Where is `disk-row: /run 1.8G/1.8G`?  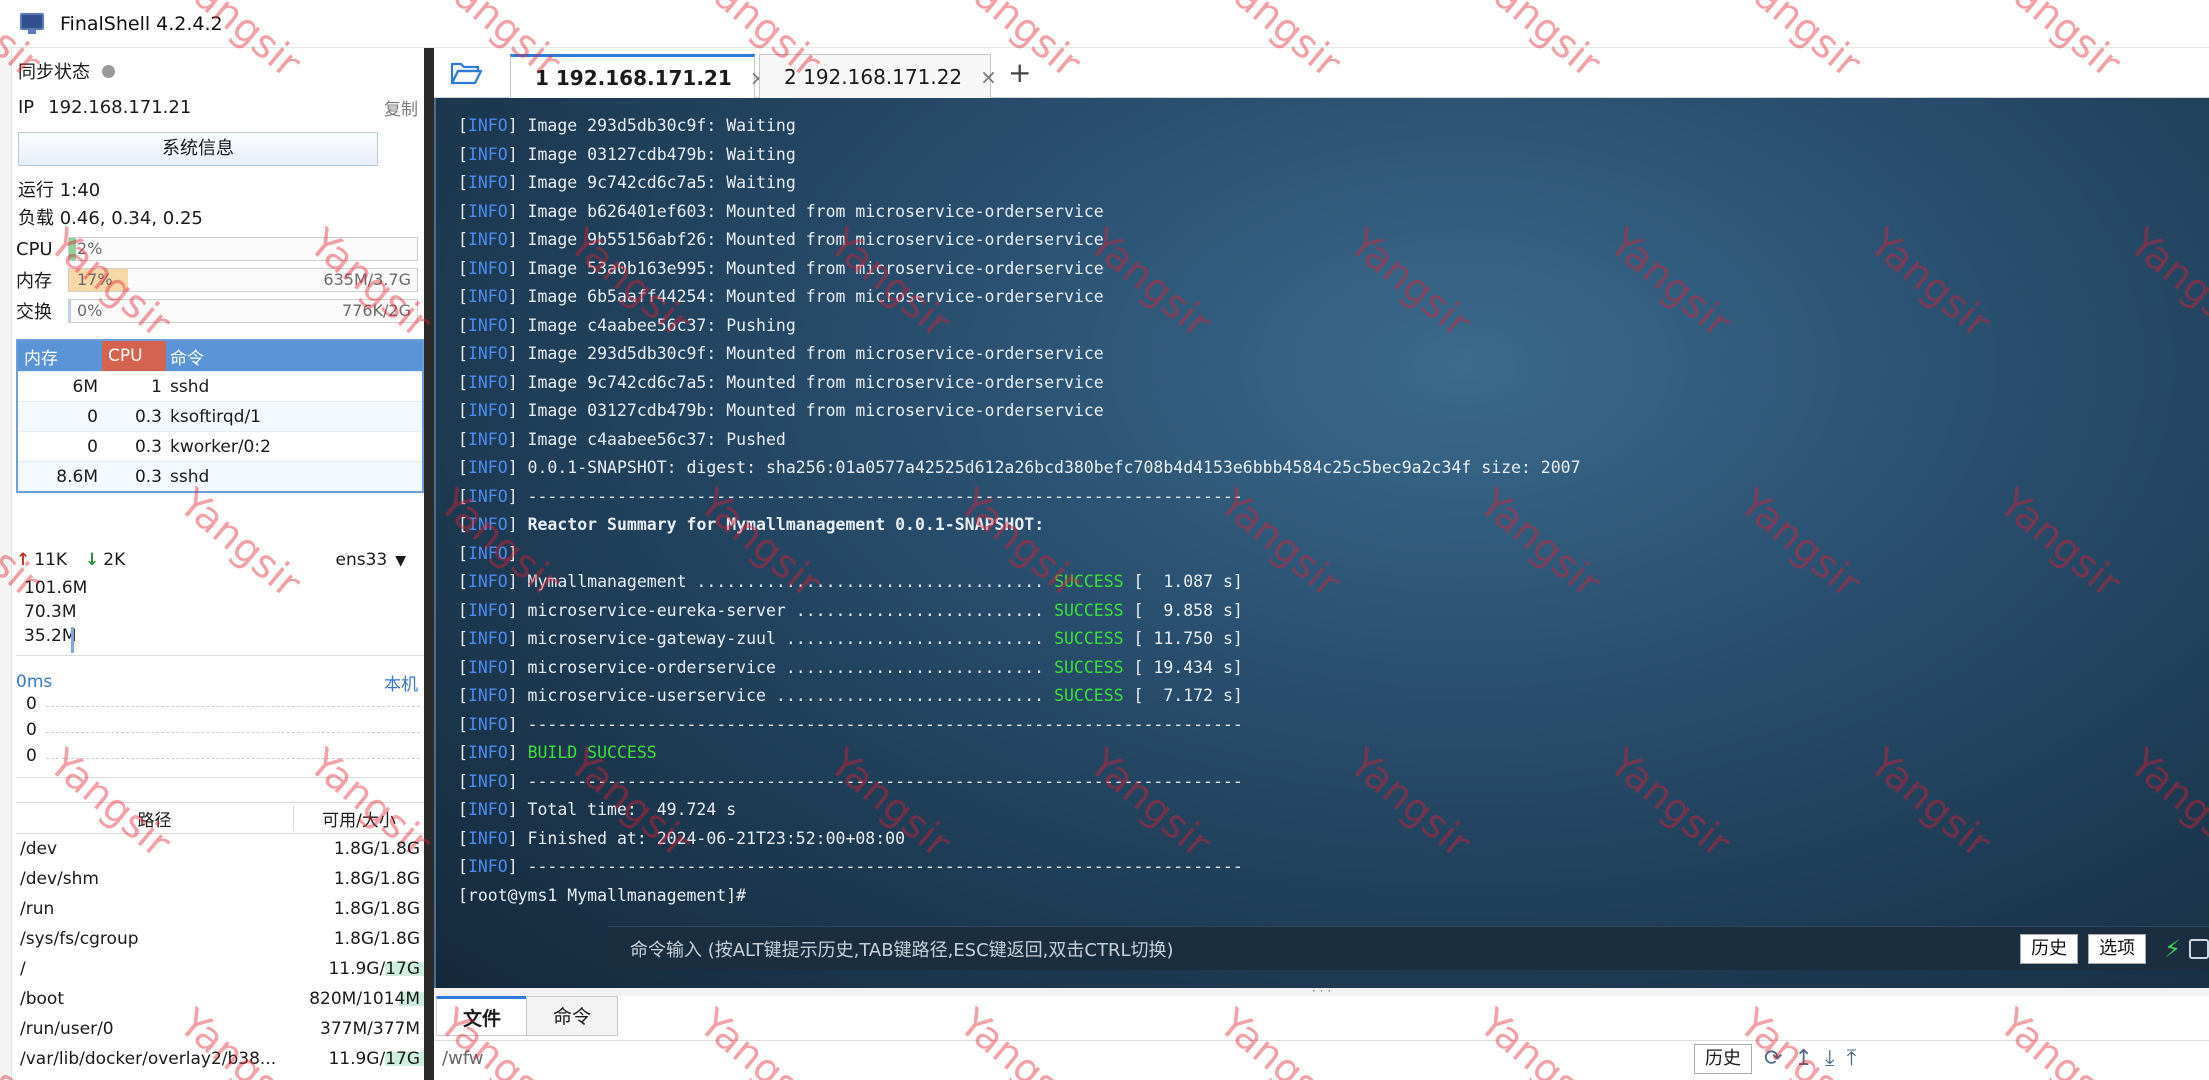 disk-row: /run 1.8G/1.8G is located at coordinates (220, 909).